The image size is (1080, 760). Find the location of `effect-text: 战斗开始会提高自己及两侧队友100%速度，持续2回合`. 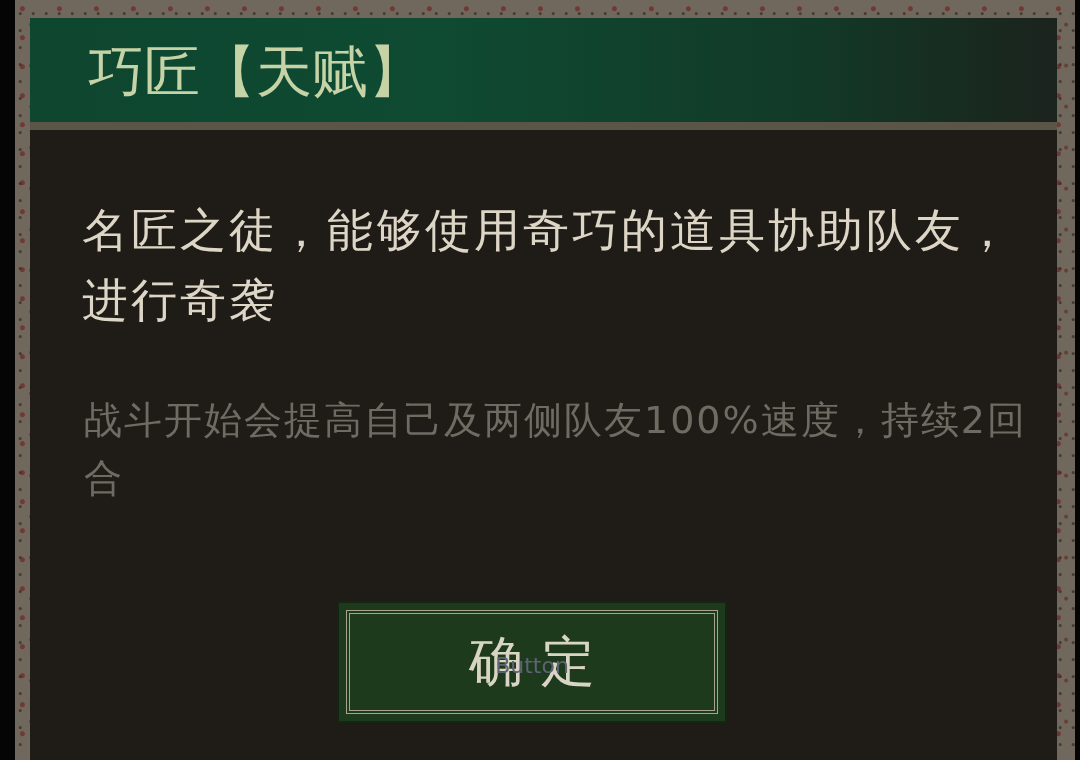

effect-text: 战斗开始会提高自己及两侧队友100%速度，持续2回合 is located at coordinates (556, 449).